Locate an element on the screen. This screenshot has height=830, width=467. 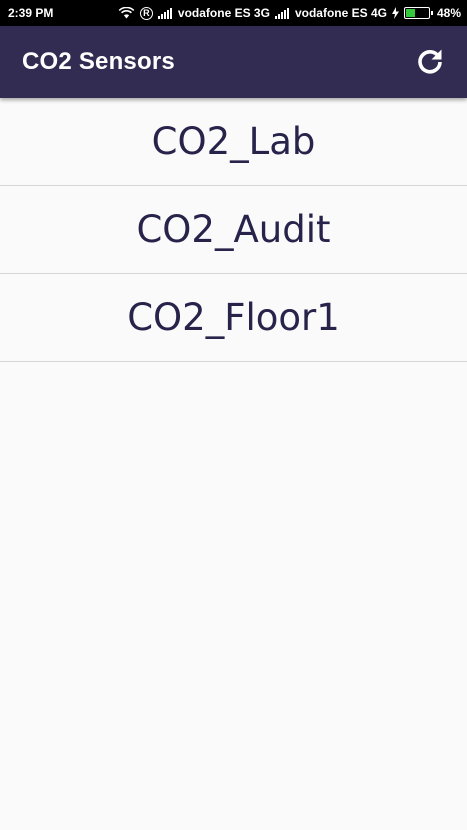
app-bar: CO2 Sensors is located at coordinates (233, 62).